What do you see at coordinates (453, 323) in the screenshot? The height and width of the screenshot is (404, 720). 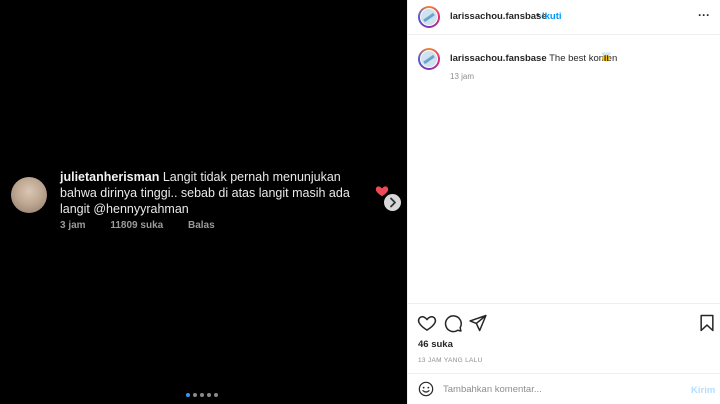 I see `comment-icon` at bounding box center [453, 323].